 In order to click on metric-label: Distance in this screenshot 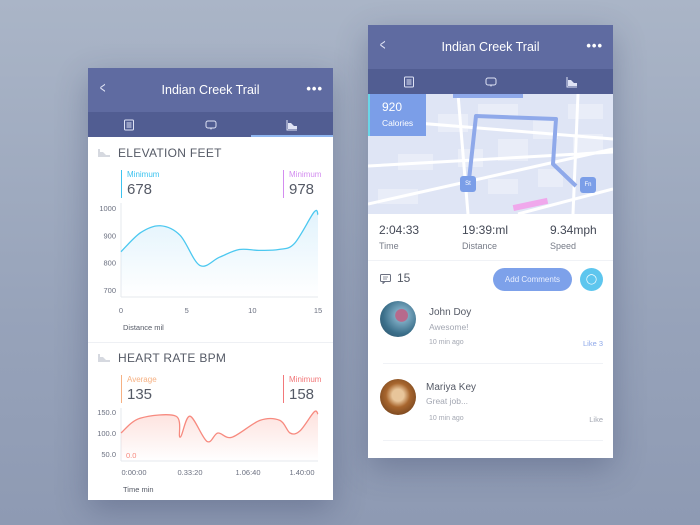, I will do `click(480, 246)`.